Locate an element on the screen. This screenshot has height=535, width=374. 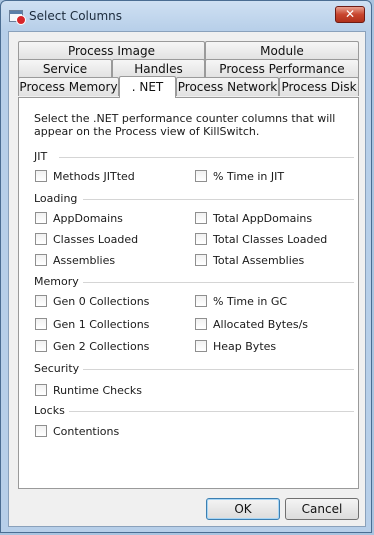
group-label-security: Security is located at coordinates (57, 368).